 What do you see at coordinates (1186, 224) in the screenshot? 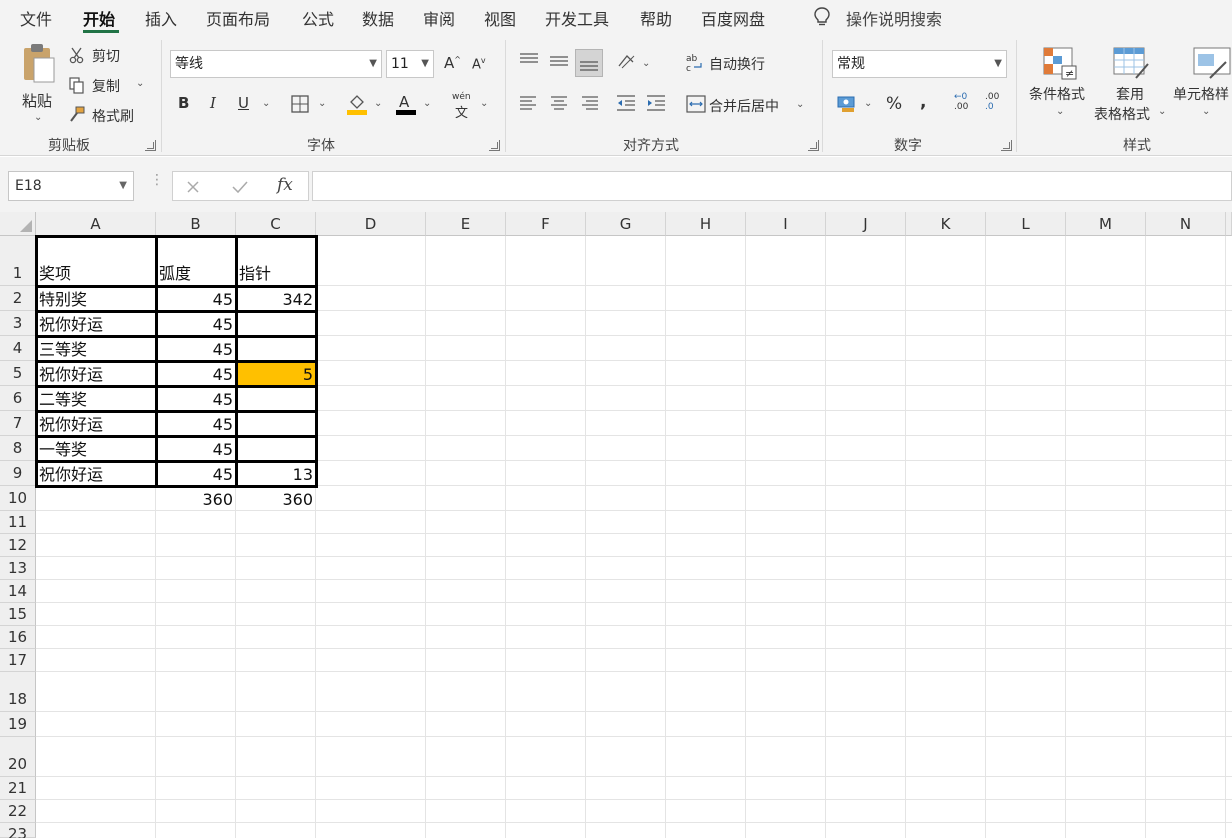
I see `column-header-n: N` at bounding box center [1186, 224].